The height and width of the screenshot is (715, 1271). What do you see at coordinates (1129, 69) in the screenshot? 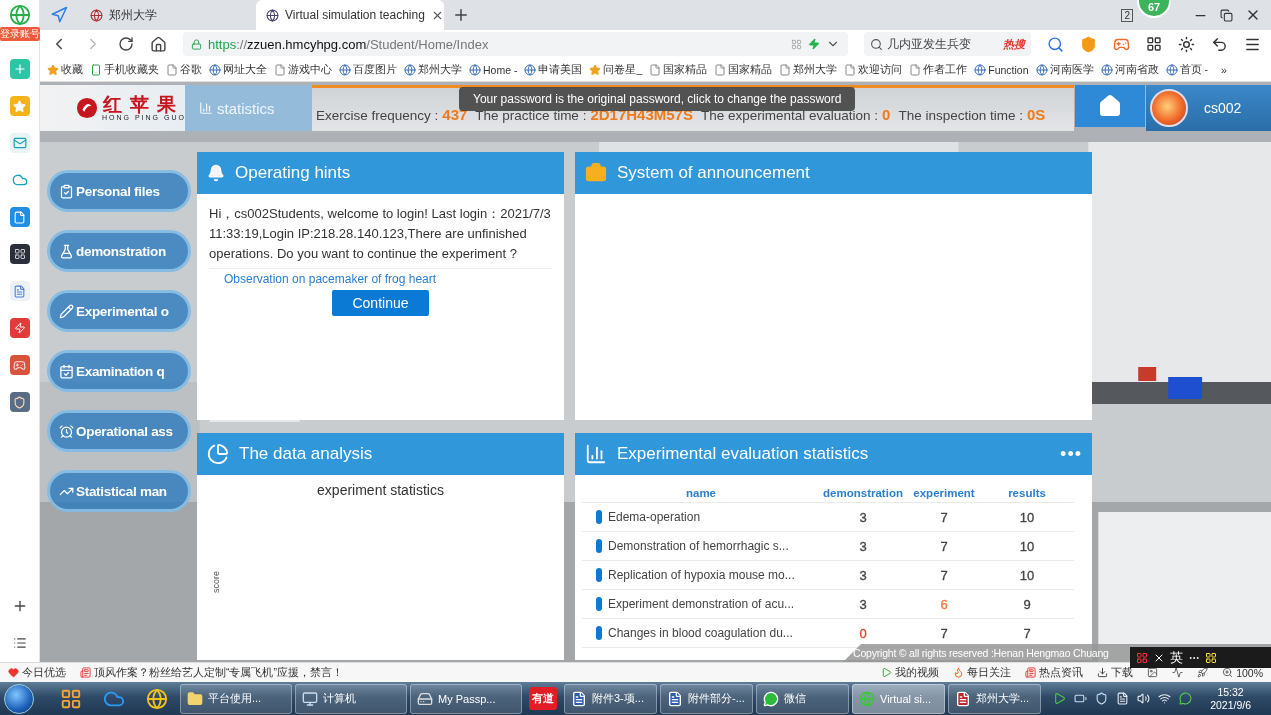
I see `bookmark: 河南省政` at bounding box center [1129, 69].